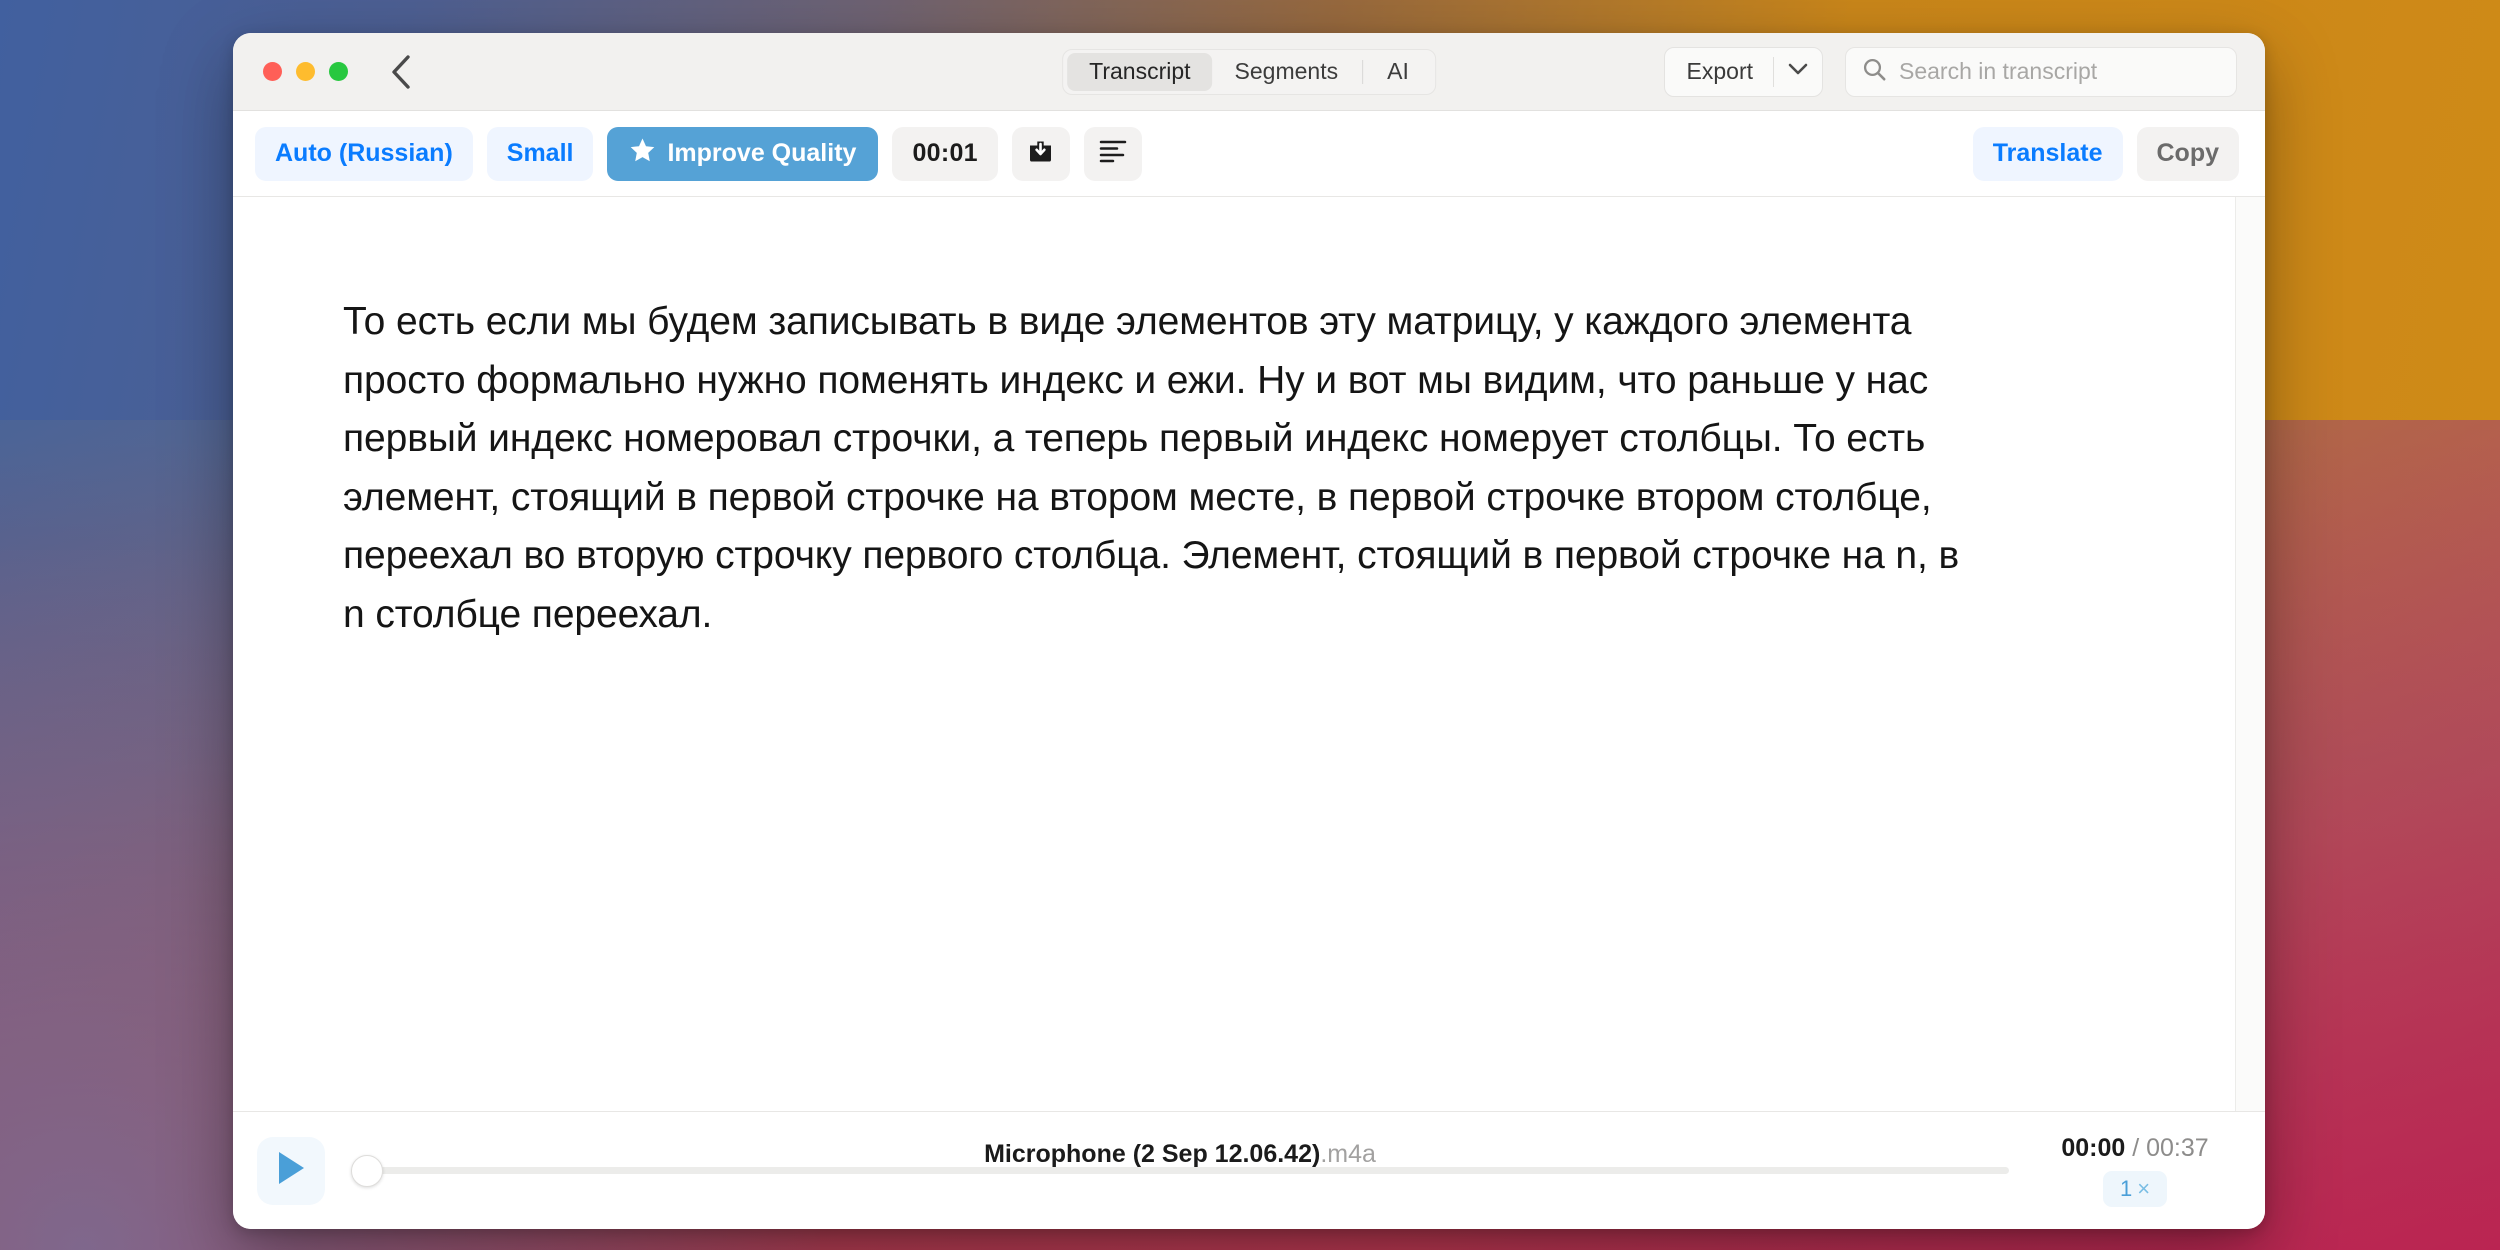 Image resolution: width=2500 pixels, height=1250 pixels. I want to click on playback-speed-value: 1, so click(2126, 1188).